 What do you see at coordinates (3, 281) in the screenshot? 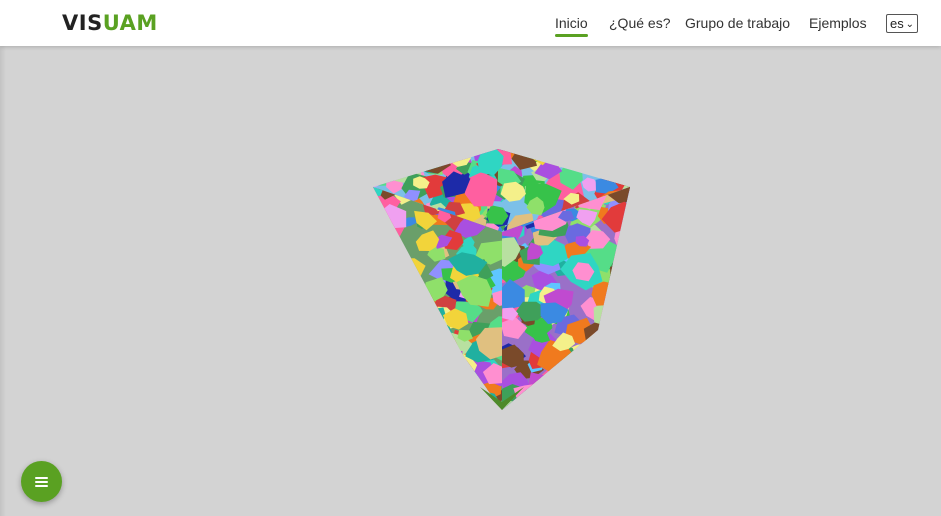
I see `viewport-edge-shadow` at bounding box center [3, 281].